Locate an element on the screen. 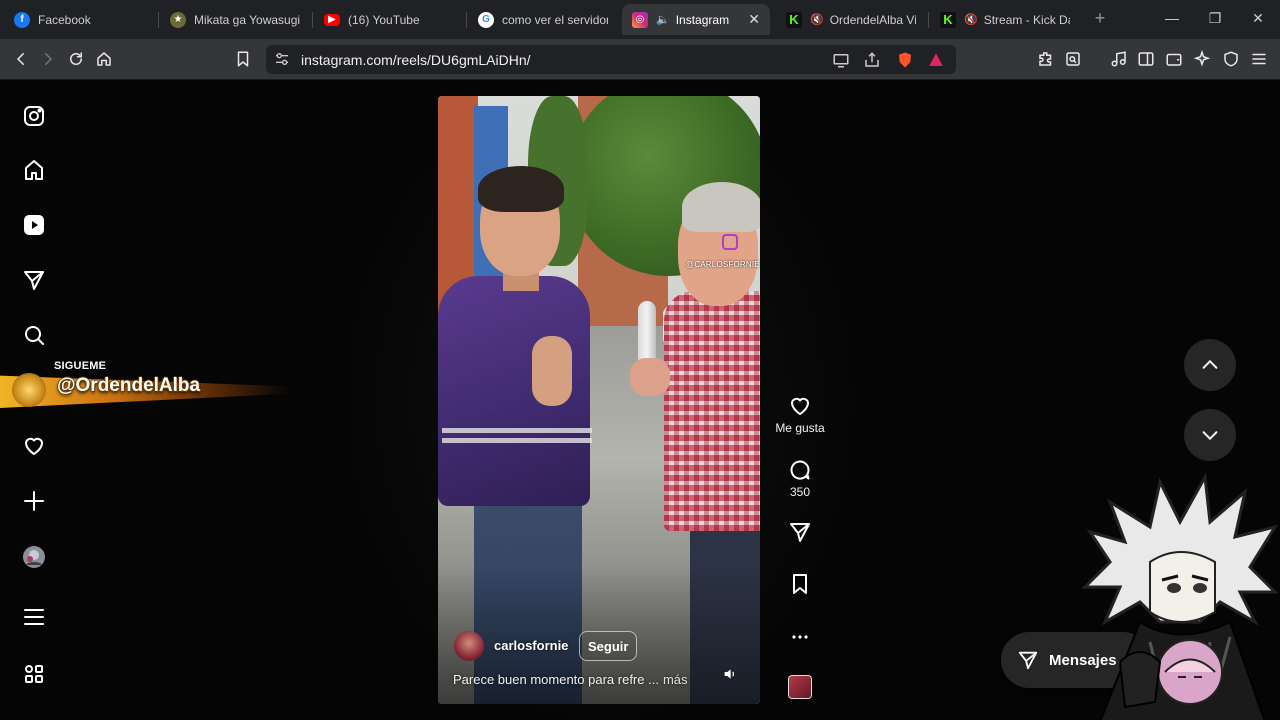 The image size is (1280, 720). reload-icon is located at coordinates (76, 59).